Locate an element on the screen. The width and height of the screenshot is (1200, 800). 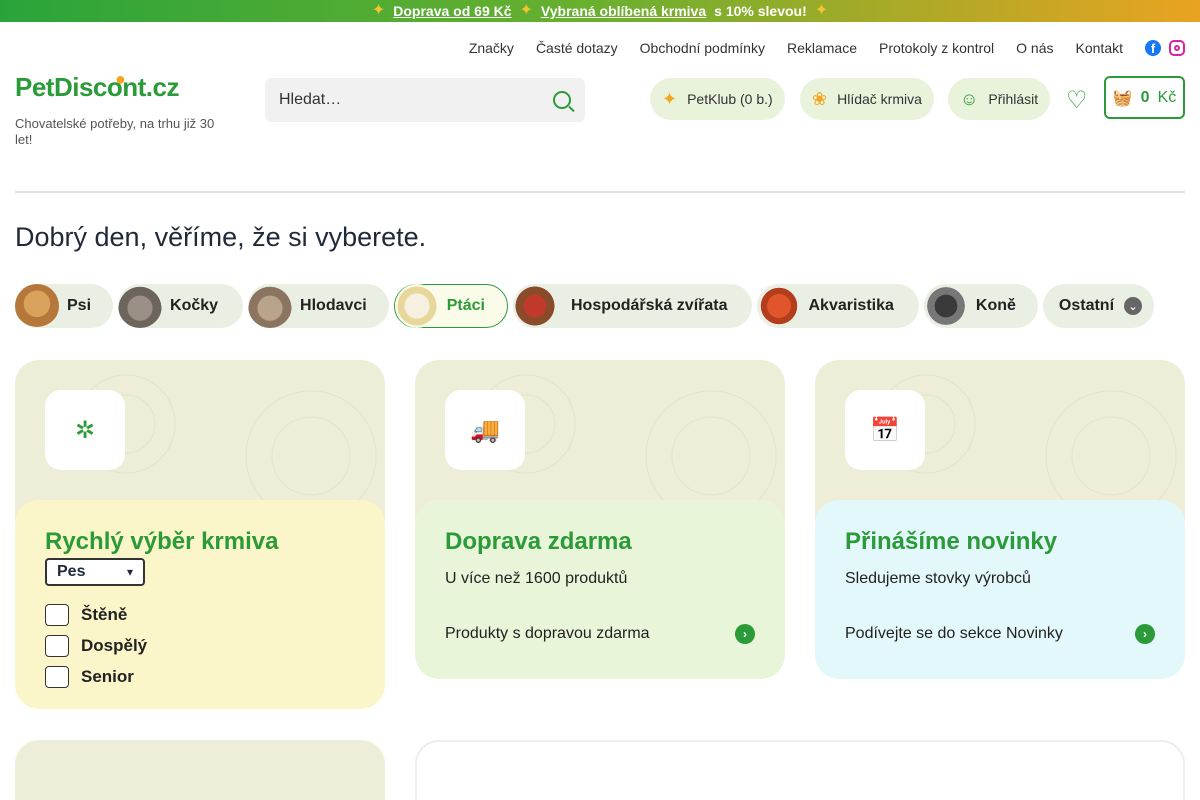
horse-image is located at coordinates (945, 306).